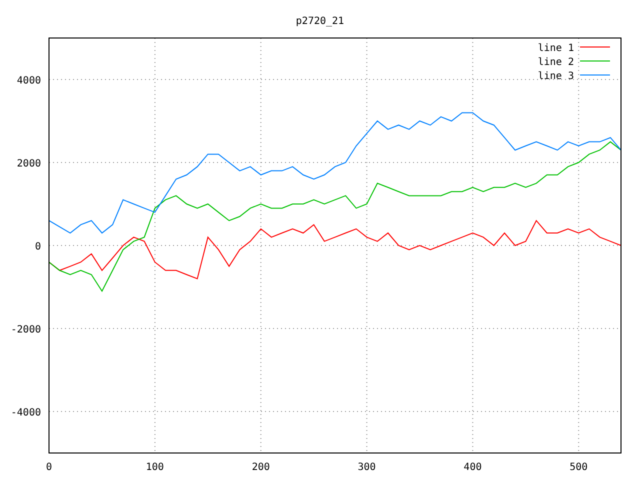 The width and height of the screenshot is (640, 480). I want to click on legend-label: line 1, so click(556, 48).